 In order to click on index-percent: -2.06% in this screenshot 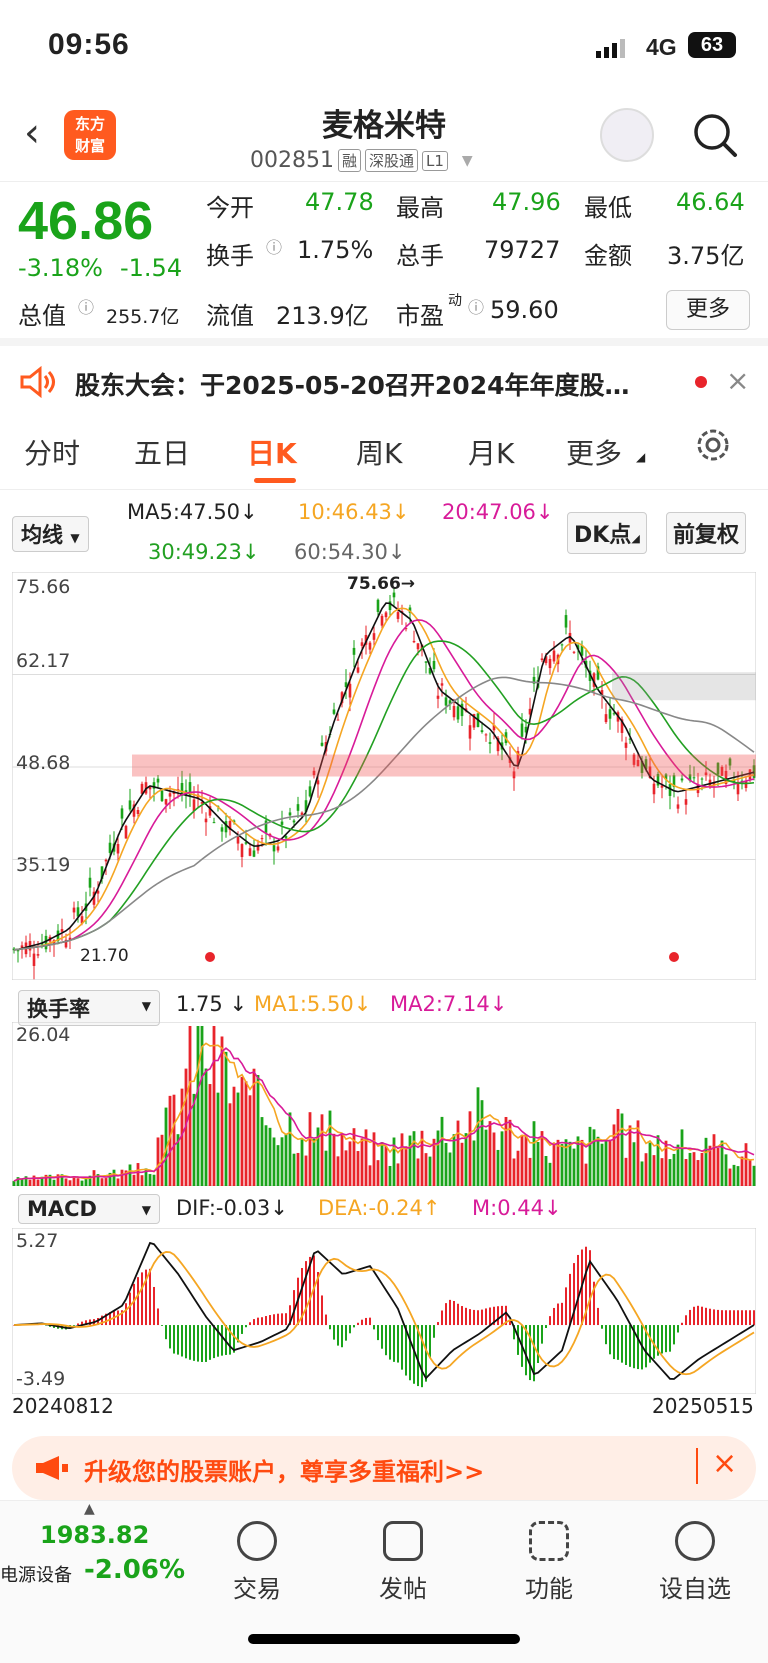, I will do `click(134, 1570)`.